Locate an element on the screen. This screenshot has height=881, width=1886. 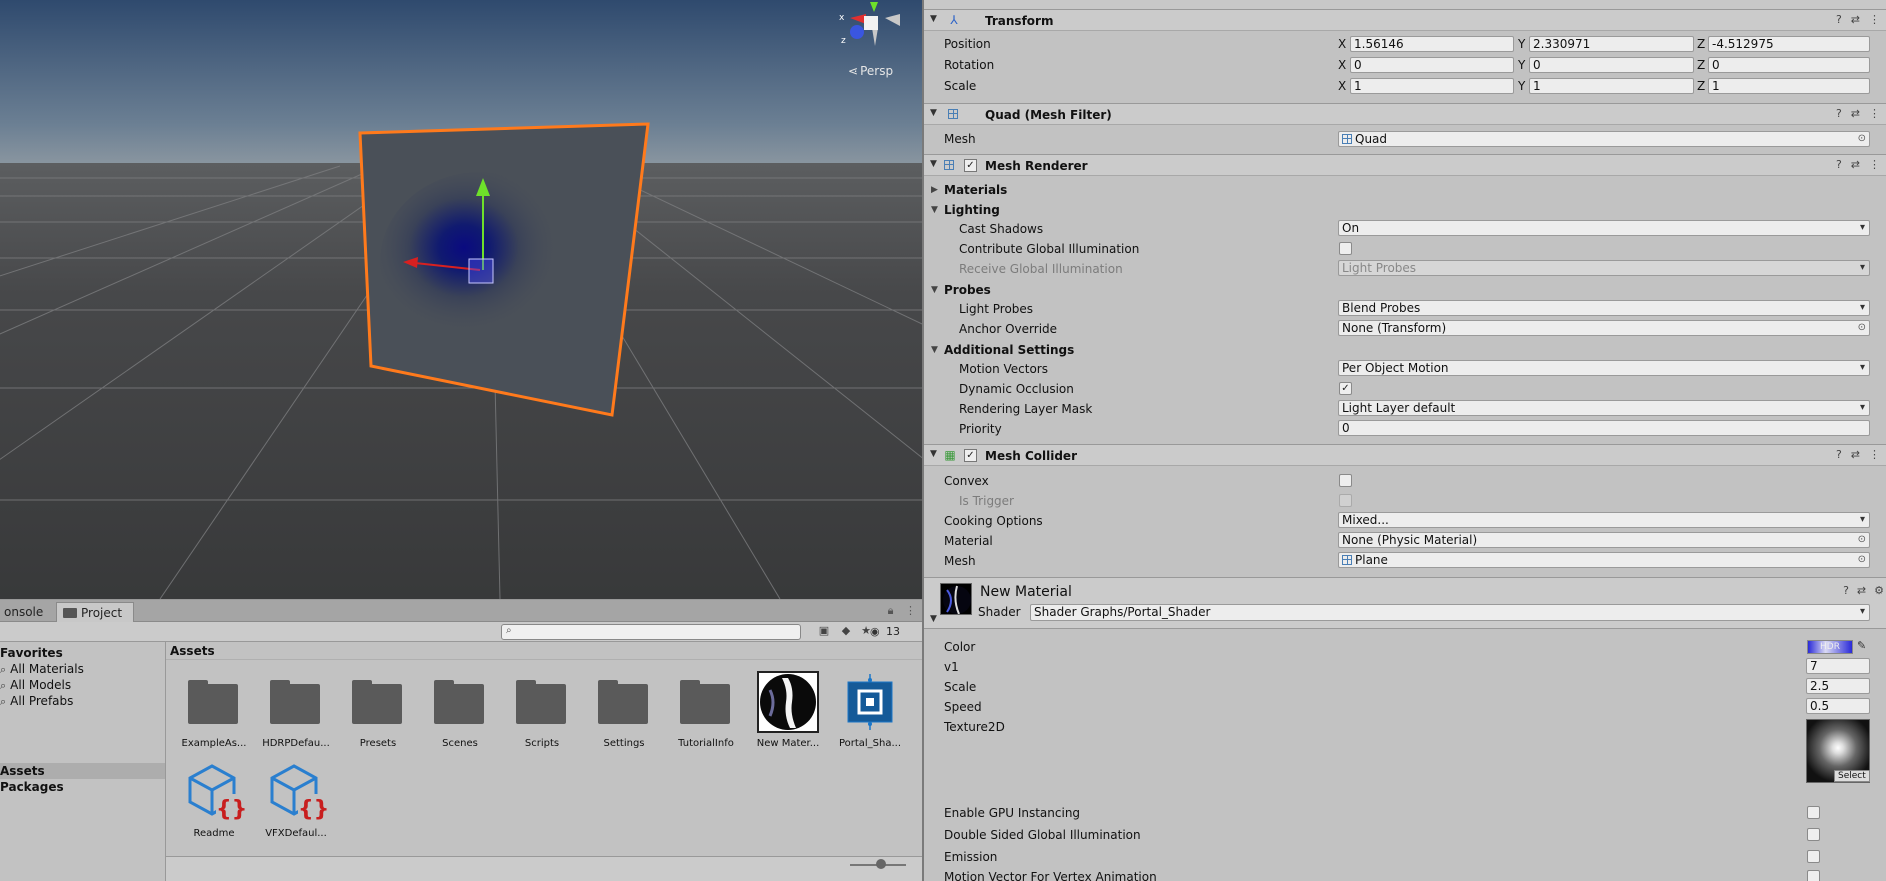
dynamic-occlusion-label: Dynamic Occlusion is located at coordinates (1016, 389).